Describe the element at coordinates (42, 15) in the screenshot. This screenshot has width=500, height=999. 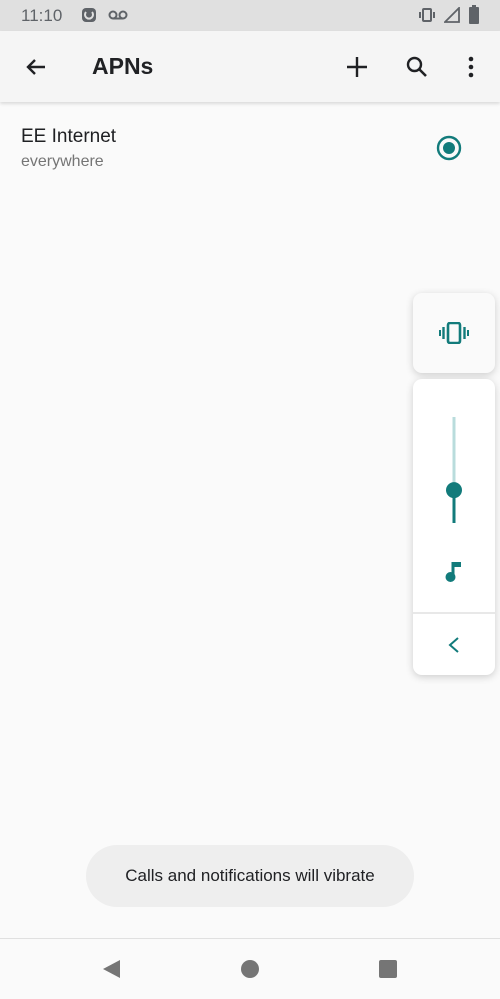
I see `status-time: 11:10` at that location.